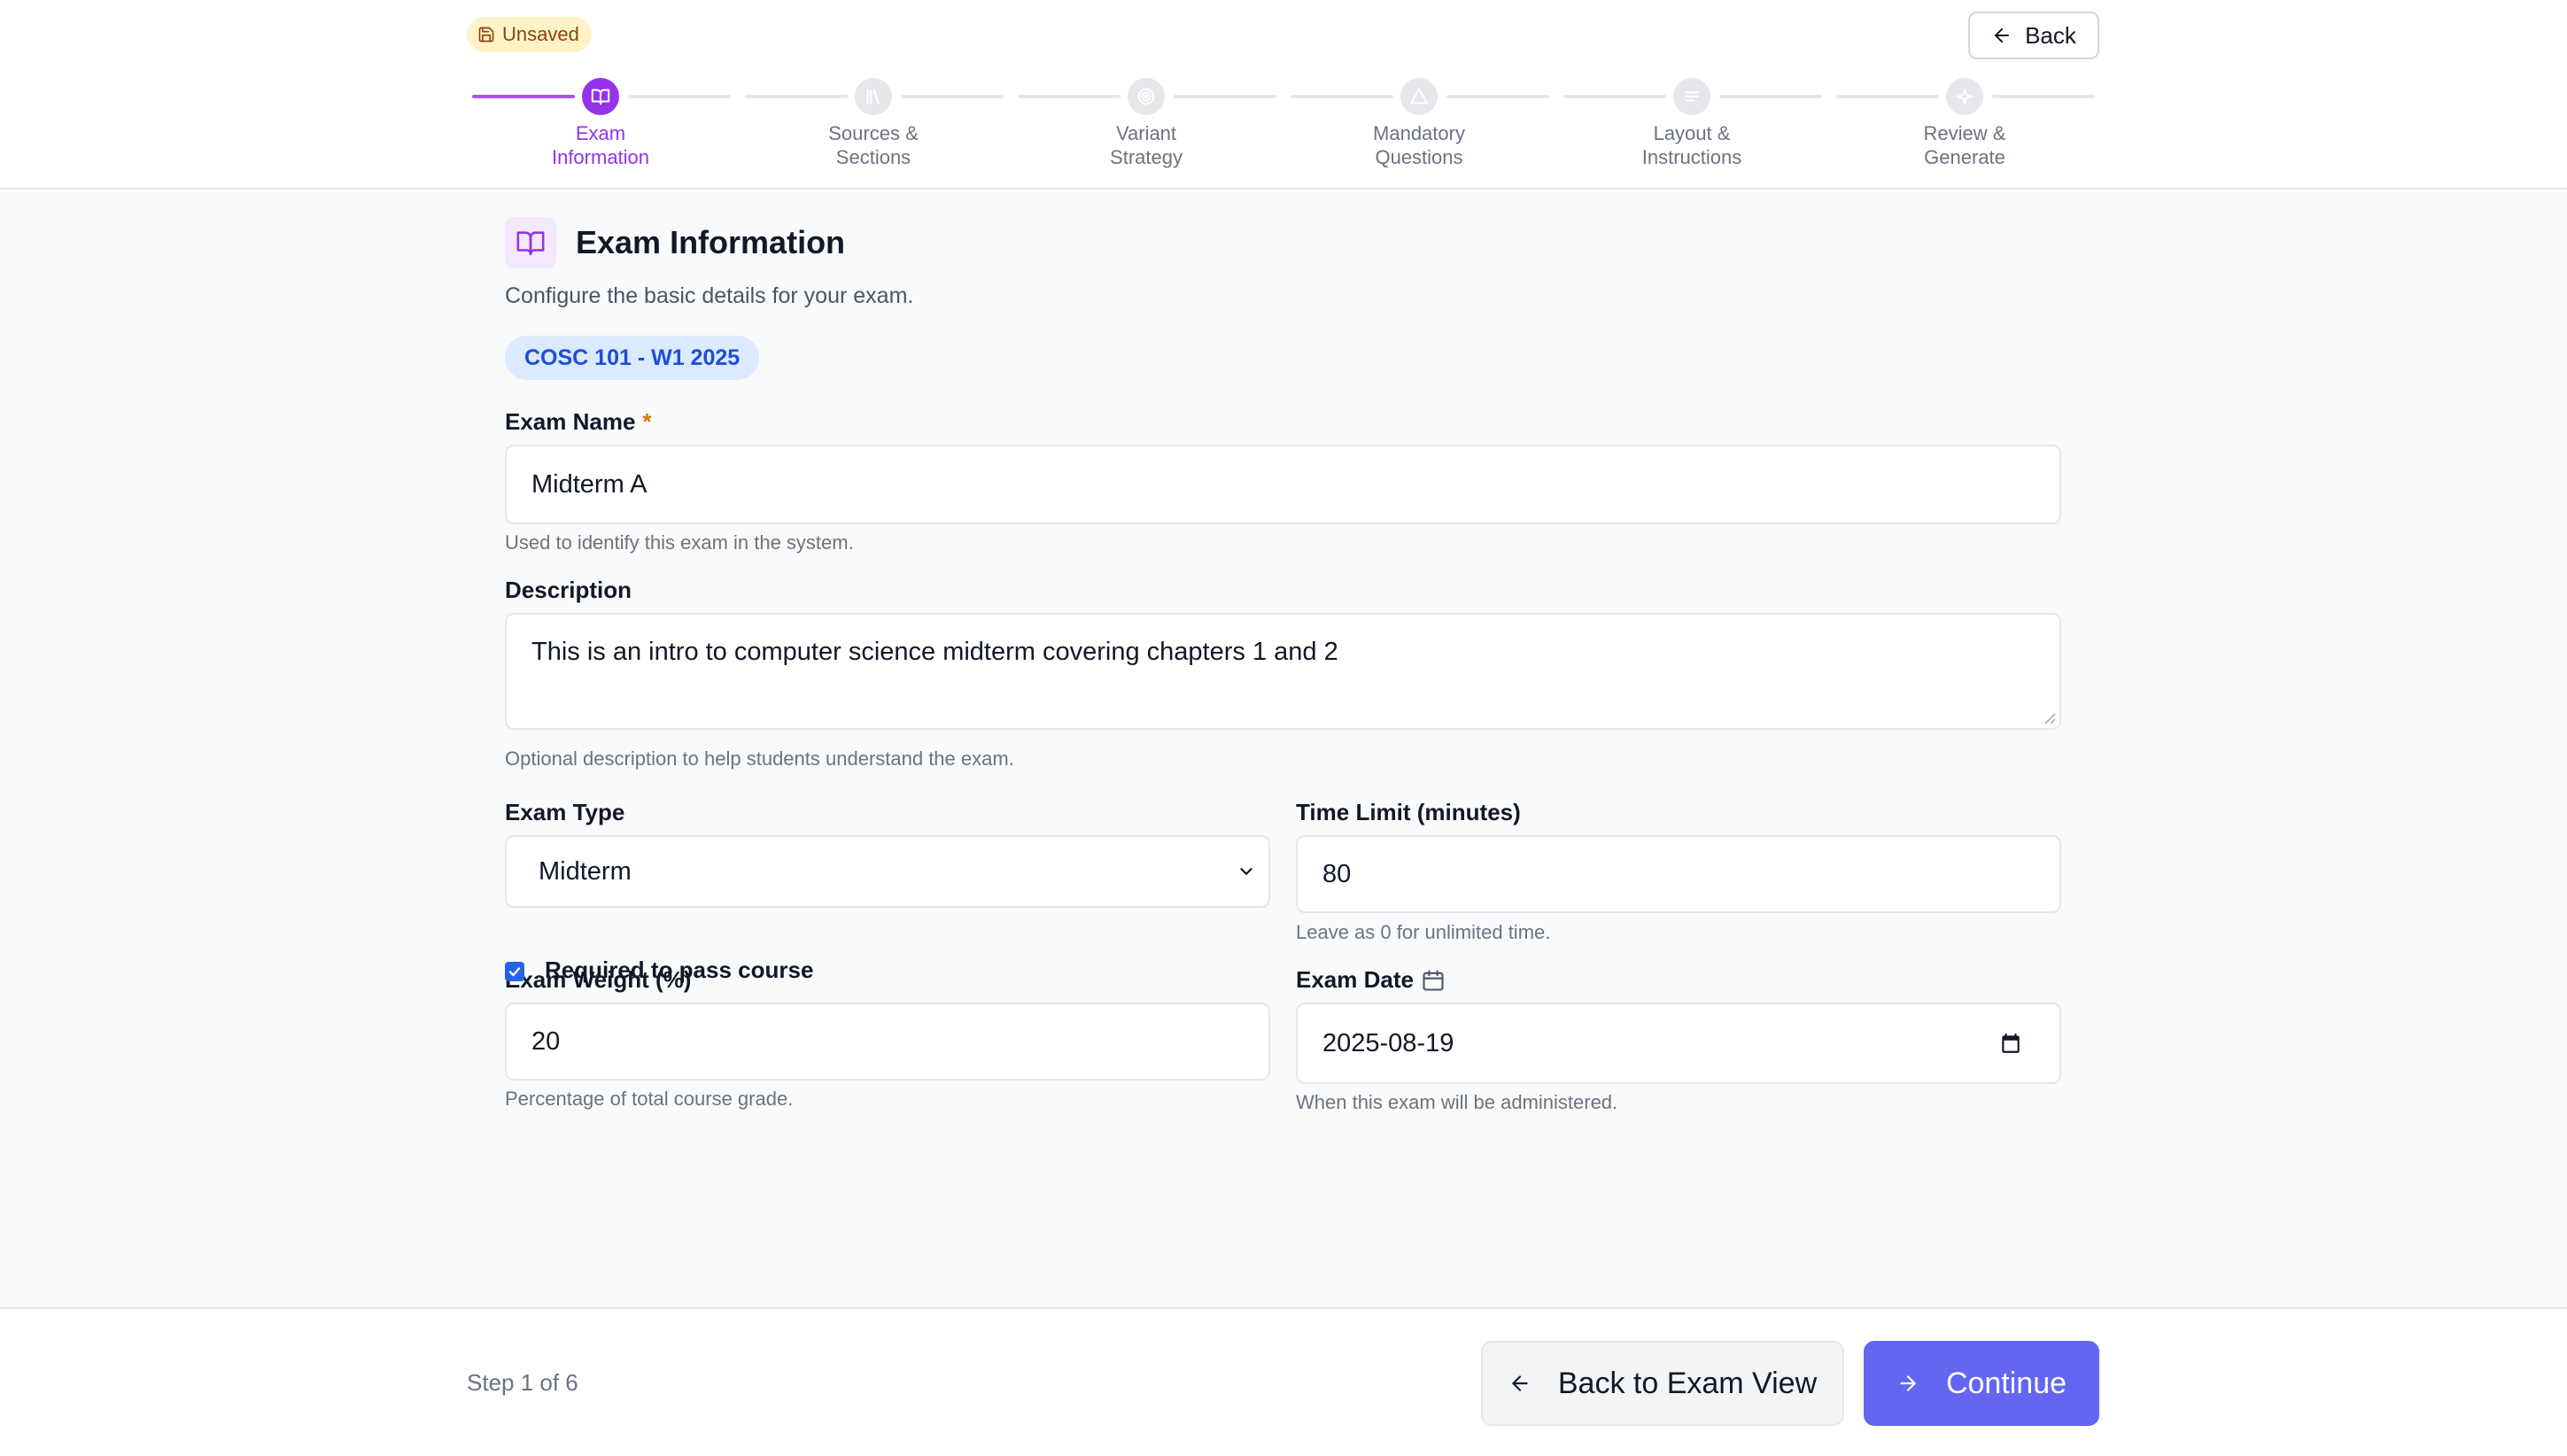  I want to click on time-limit-value: 80, so click(1337, 873).